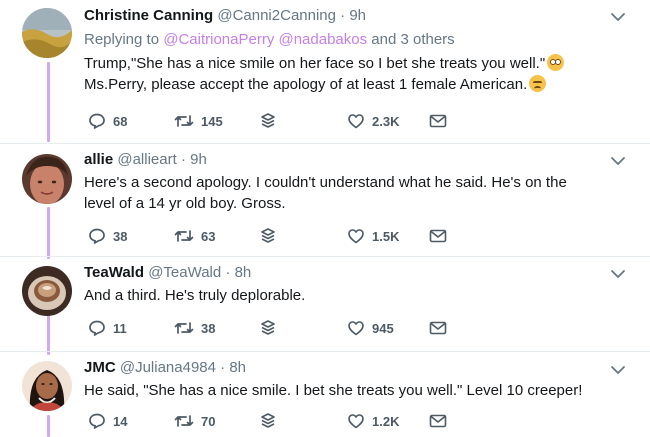 This screenshot has height=437, width=650. I want to click on retweet-button: 145, so click(198, 121).